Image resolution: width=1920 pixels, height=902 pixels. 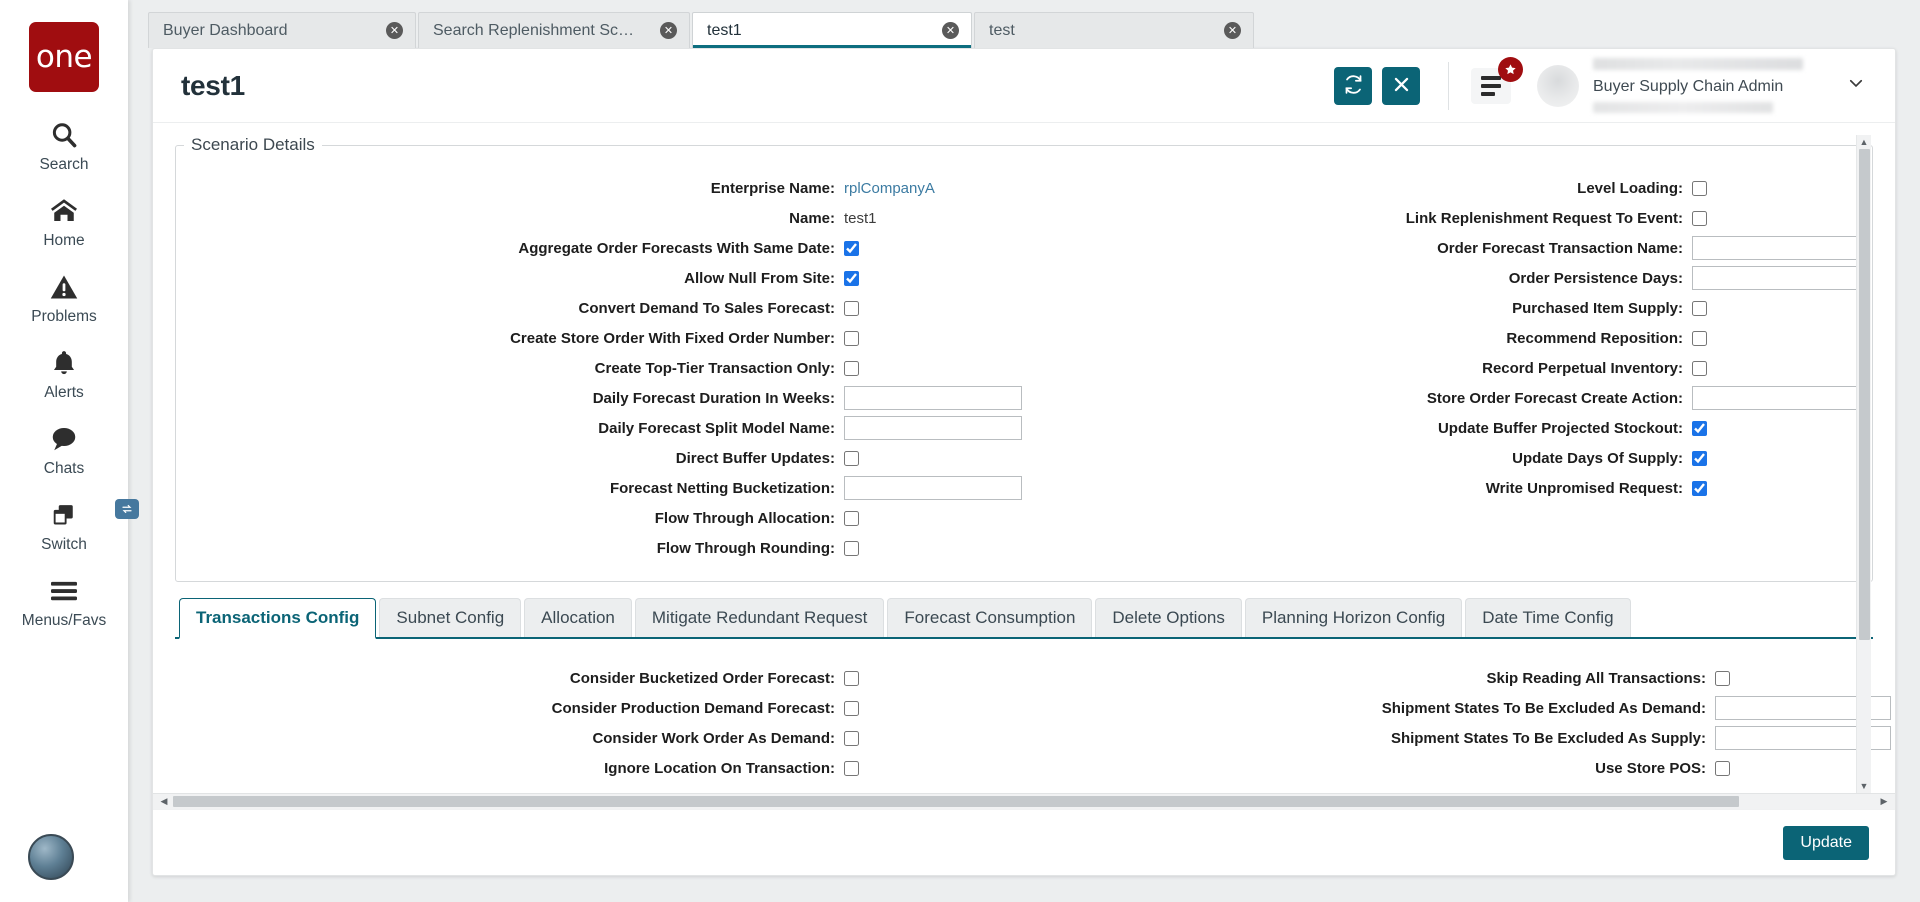 What do you see at coordinates (64, 240) in the screenshot?
I see `sidebar-item-label: Home` at bounding box center [64, 240].